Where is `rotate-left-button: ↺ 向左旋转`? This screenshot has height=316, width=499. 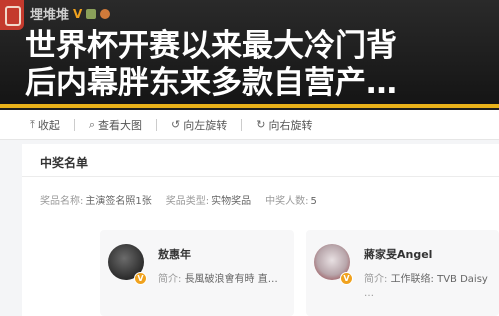 rotate-left-button: ↺ 向左旋转 is located at coordinates (199, 125).